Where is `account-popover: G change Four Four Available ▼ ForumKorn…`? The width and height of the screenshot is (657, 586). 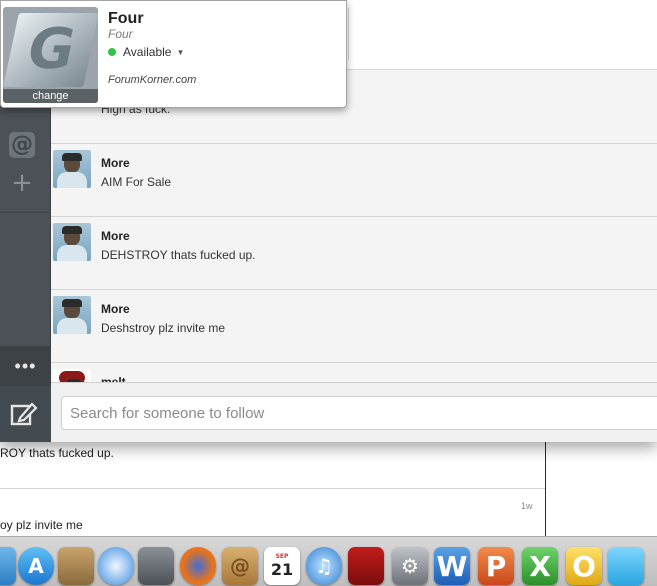 account-popover: G change Four Four Available ▼ ForumKorn… is located at coordinates (173, 54).